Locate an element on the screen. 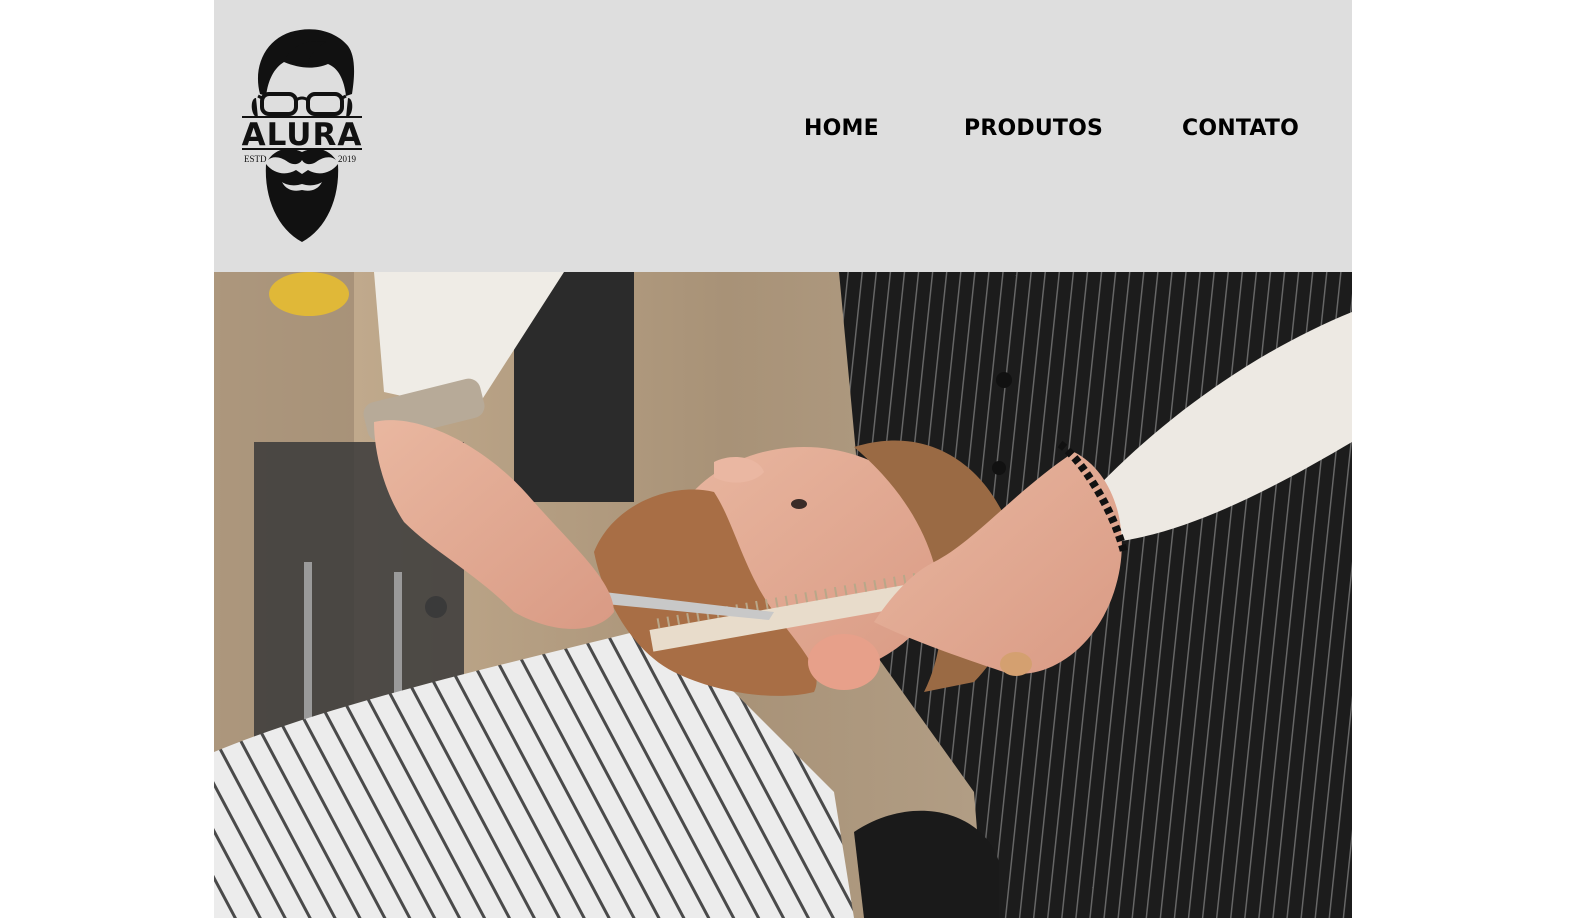 This screenshot has height=918, width=1570. nav-produtos-link: PRODUTOS is located at coordinates (1033, 128).